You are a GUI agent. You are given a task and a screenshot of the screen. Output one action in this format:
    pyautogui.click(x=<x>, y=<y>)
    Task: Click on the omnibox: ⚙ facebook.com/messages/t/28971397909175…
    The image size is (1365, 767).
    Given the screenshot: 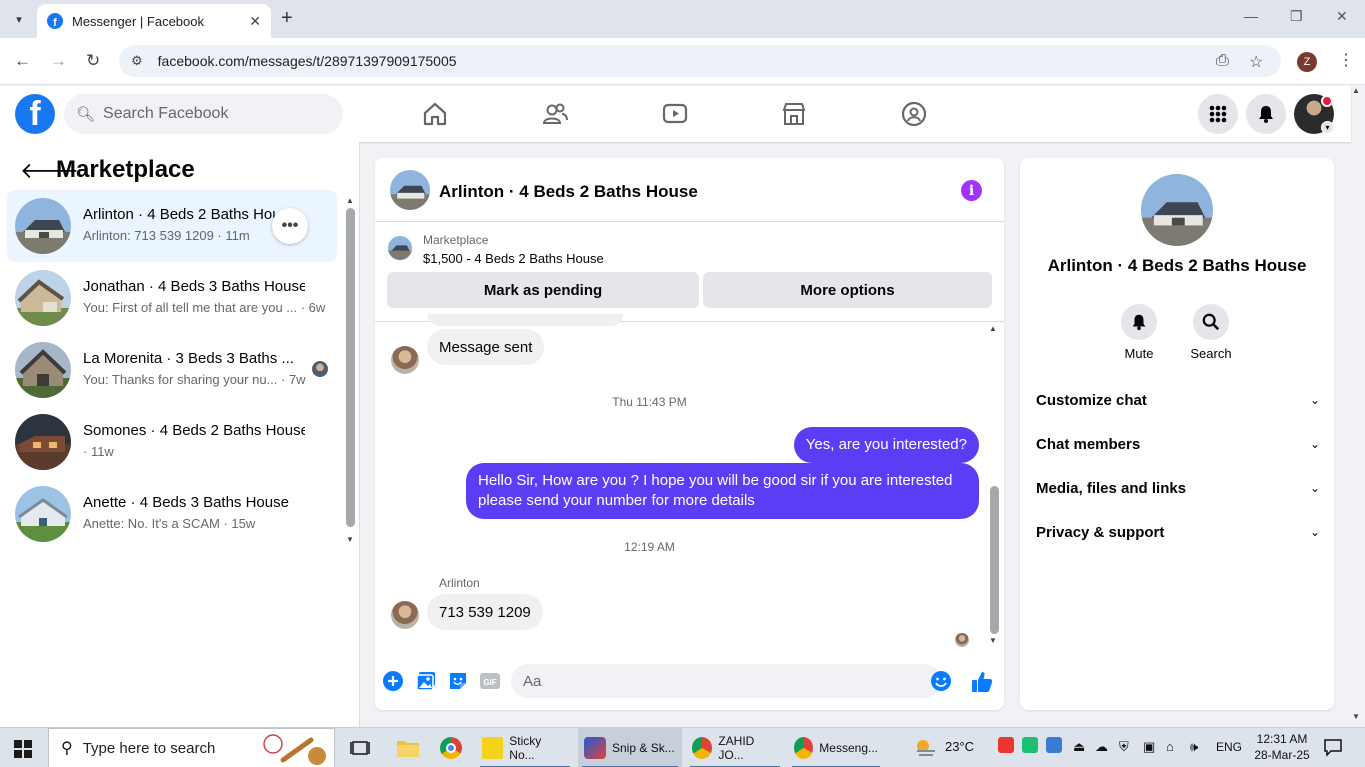 What is the action you would take?
    pyautogui.click(x=700, y=61)
    